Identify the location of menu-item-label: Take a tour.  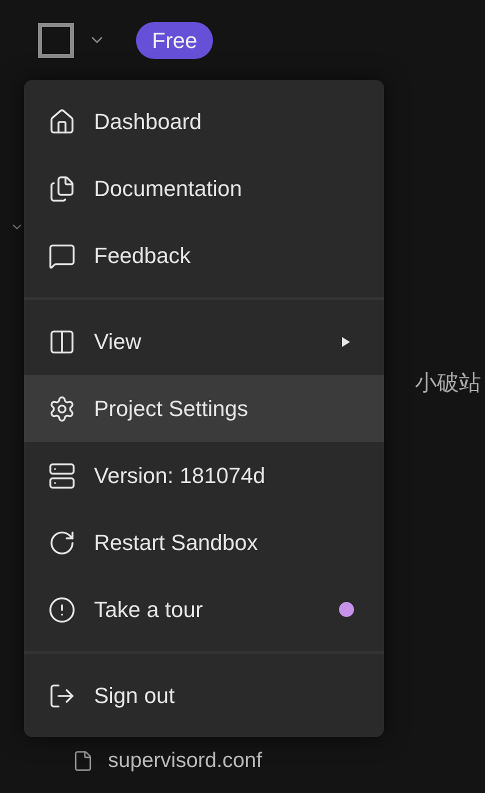
(149, 610).